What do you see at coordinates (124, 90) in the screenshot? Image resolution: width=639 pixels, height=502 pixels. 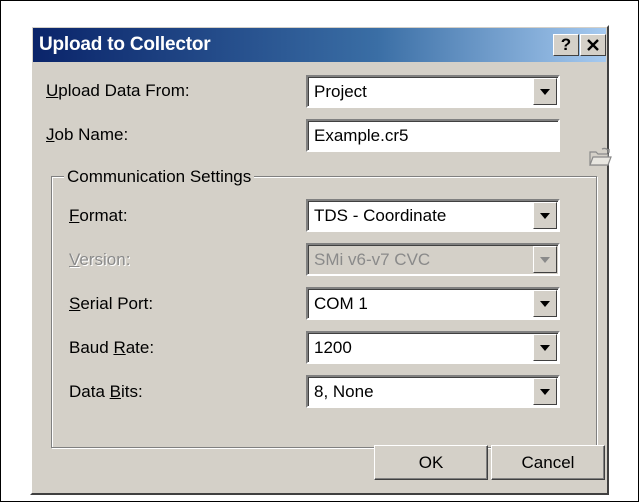 I see `upload-data-from-label-text: pload Data From:` at bounding box center [124, 90].